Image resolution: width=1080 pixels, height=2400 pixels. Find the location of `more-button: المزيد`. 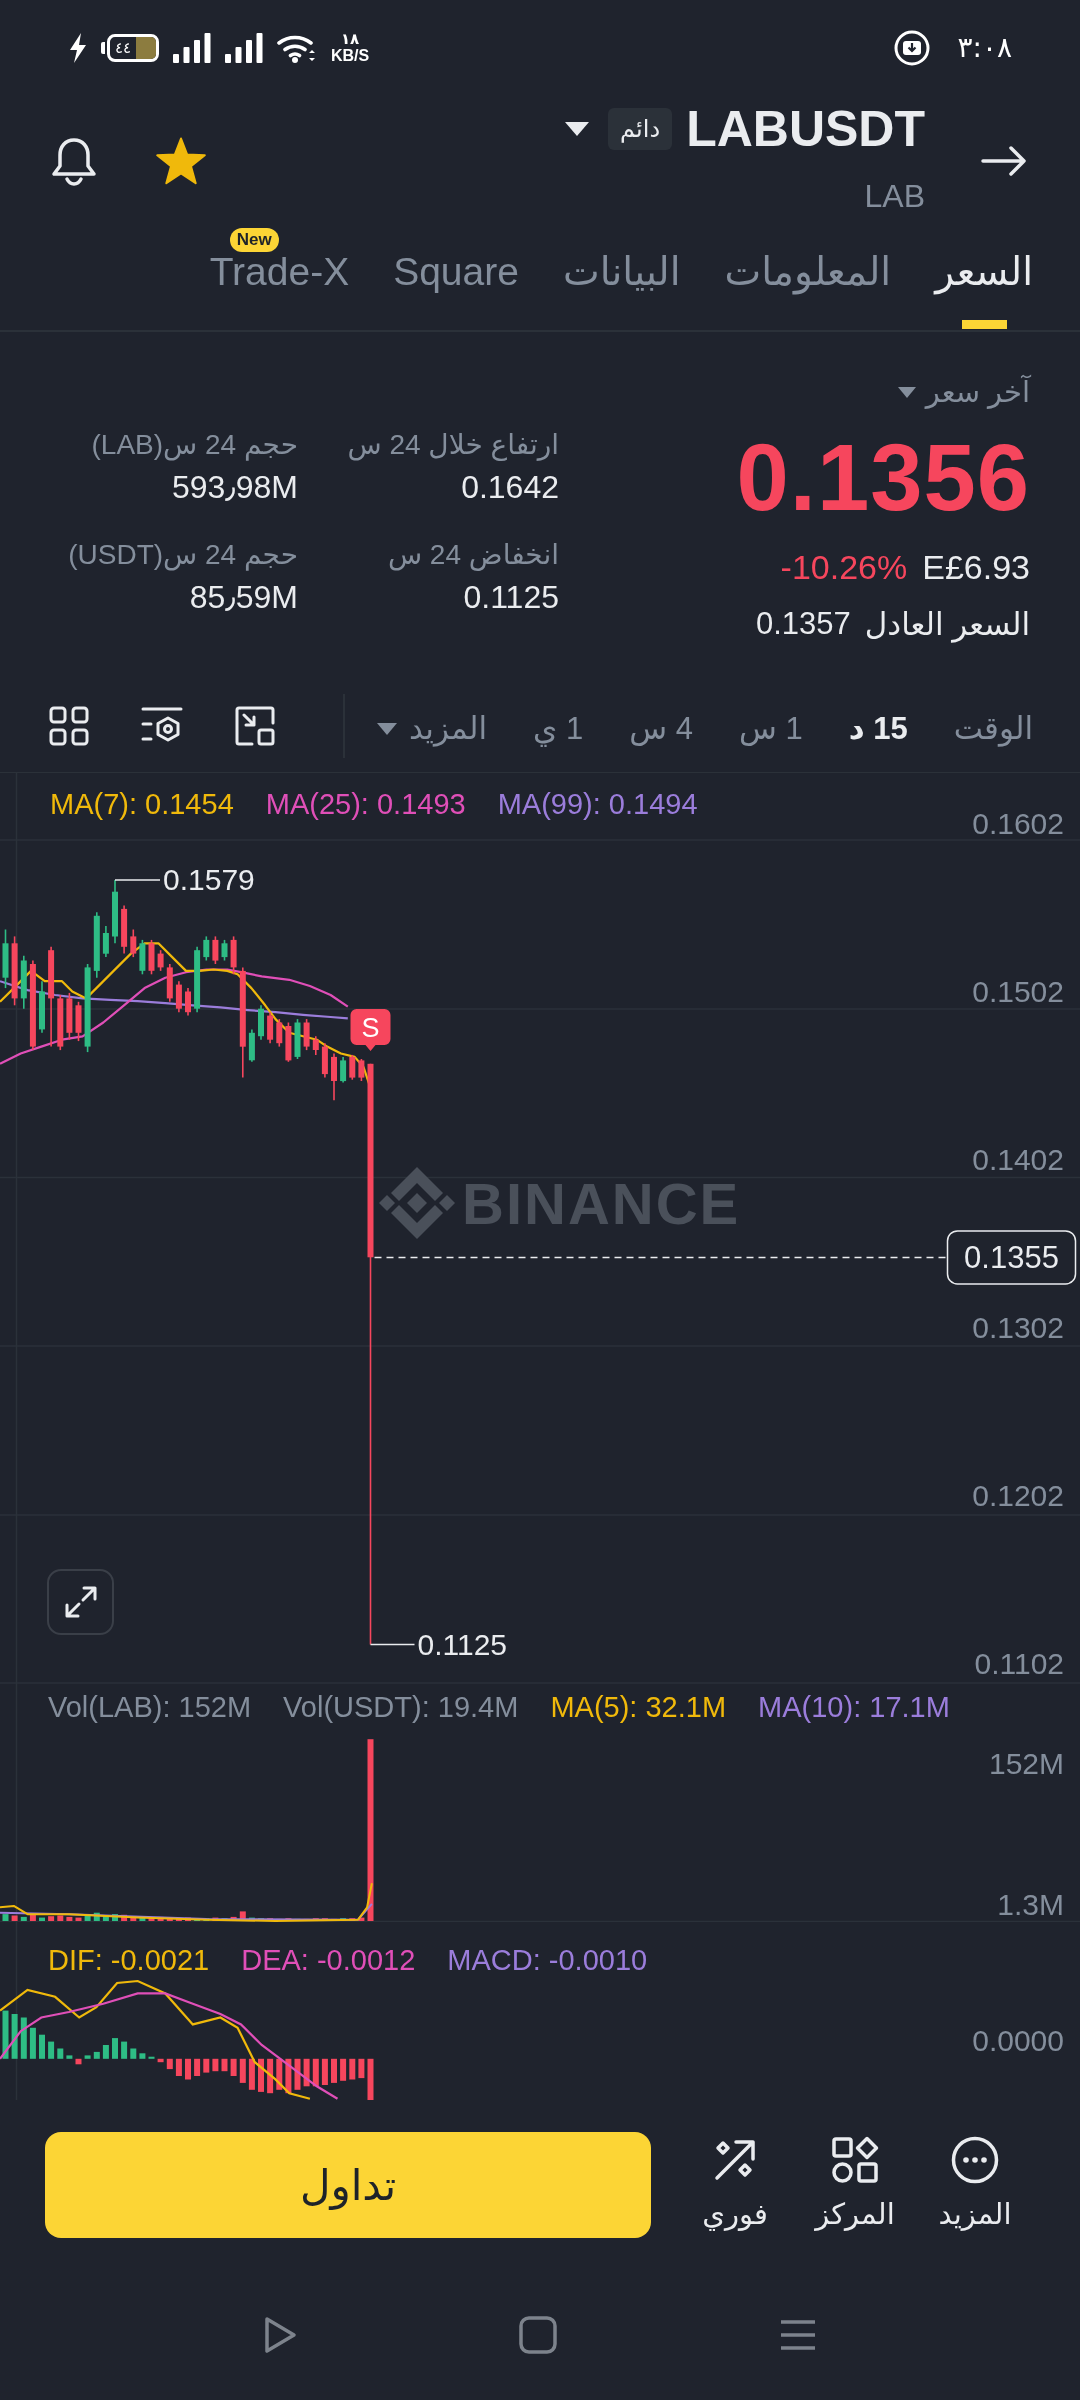

more-button: المزيد is located at coordinates (975, 2185).